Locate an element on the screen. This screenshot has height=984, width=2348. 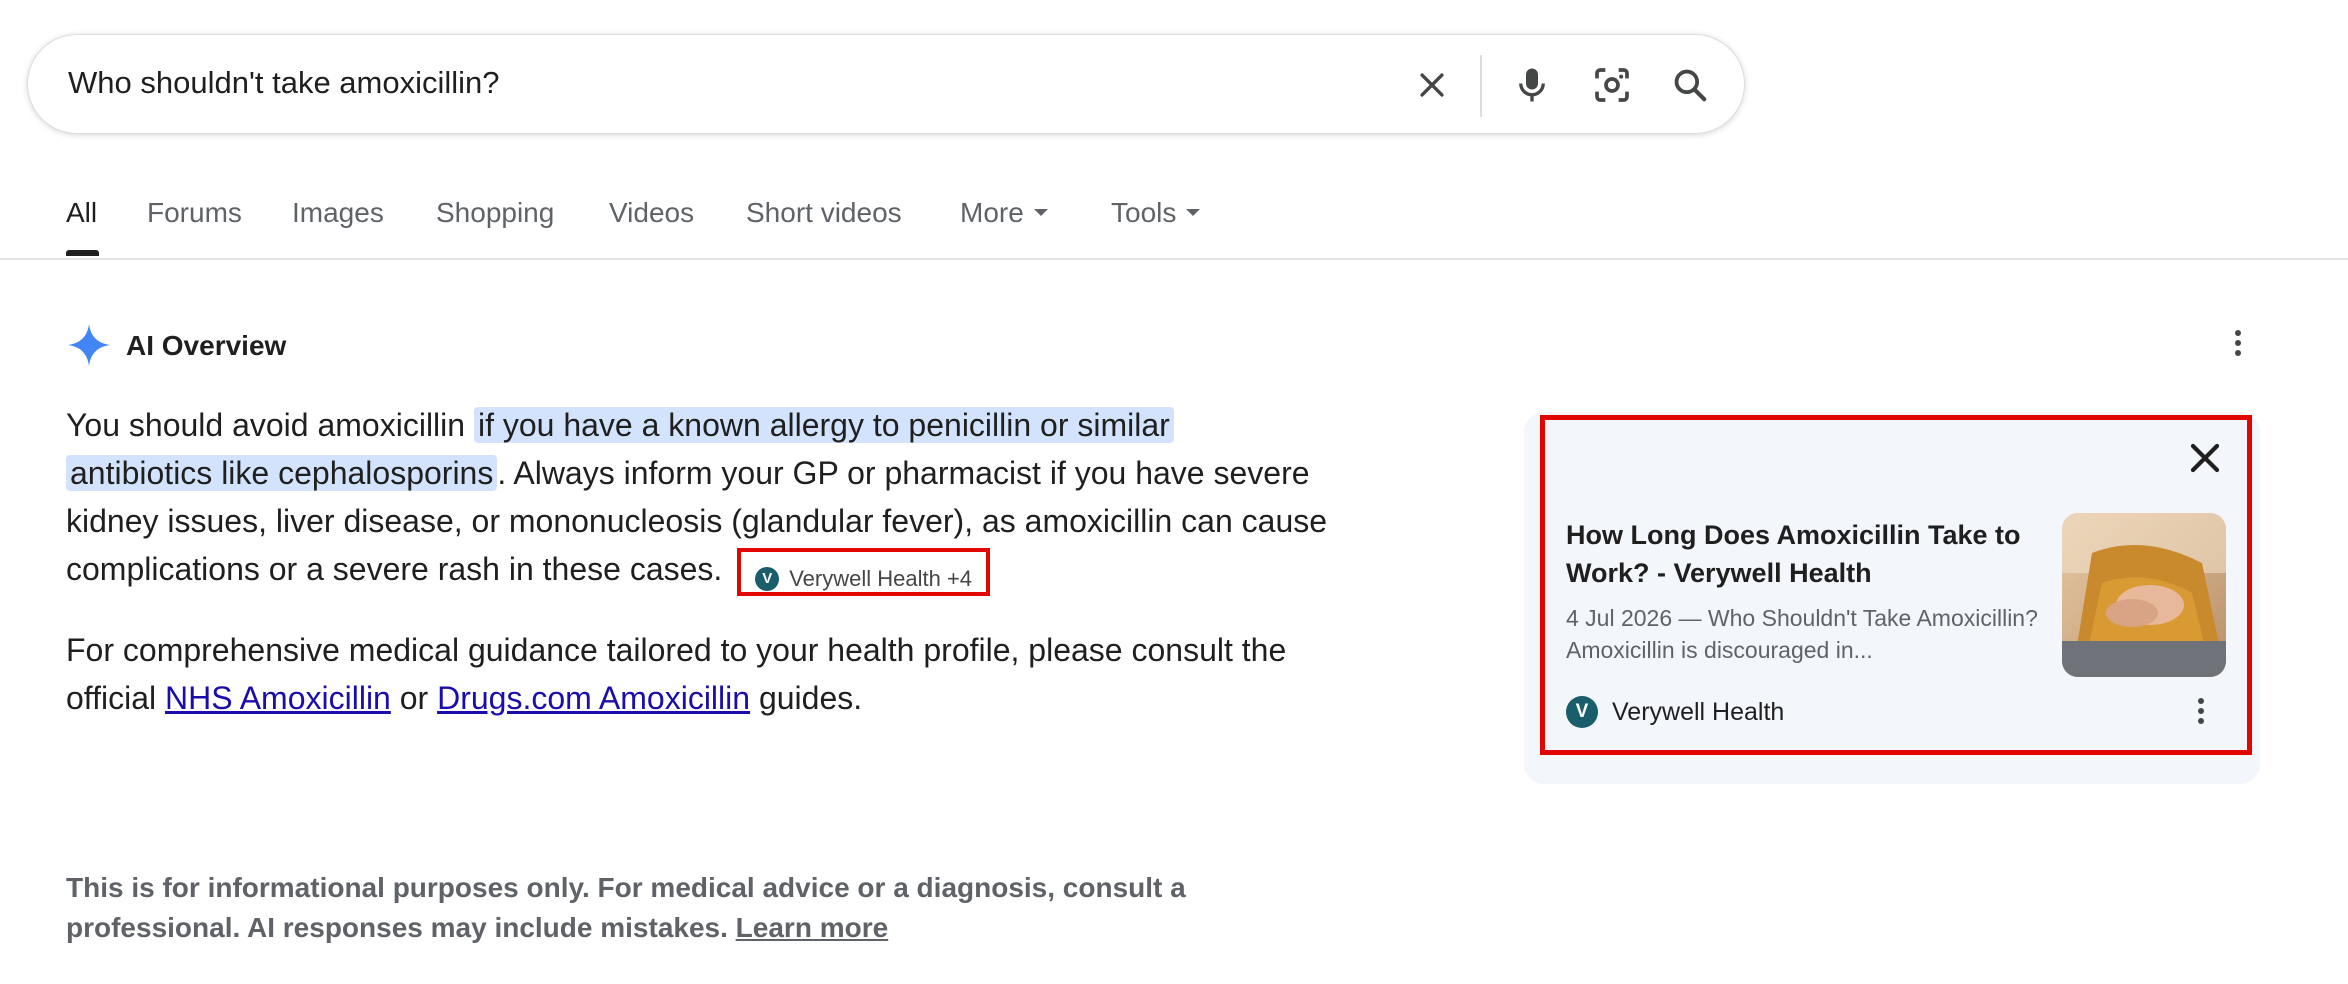
highlighted-answer-continued: antibiotics like cephalosporins is located at coordinates (282, 473).